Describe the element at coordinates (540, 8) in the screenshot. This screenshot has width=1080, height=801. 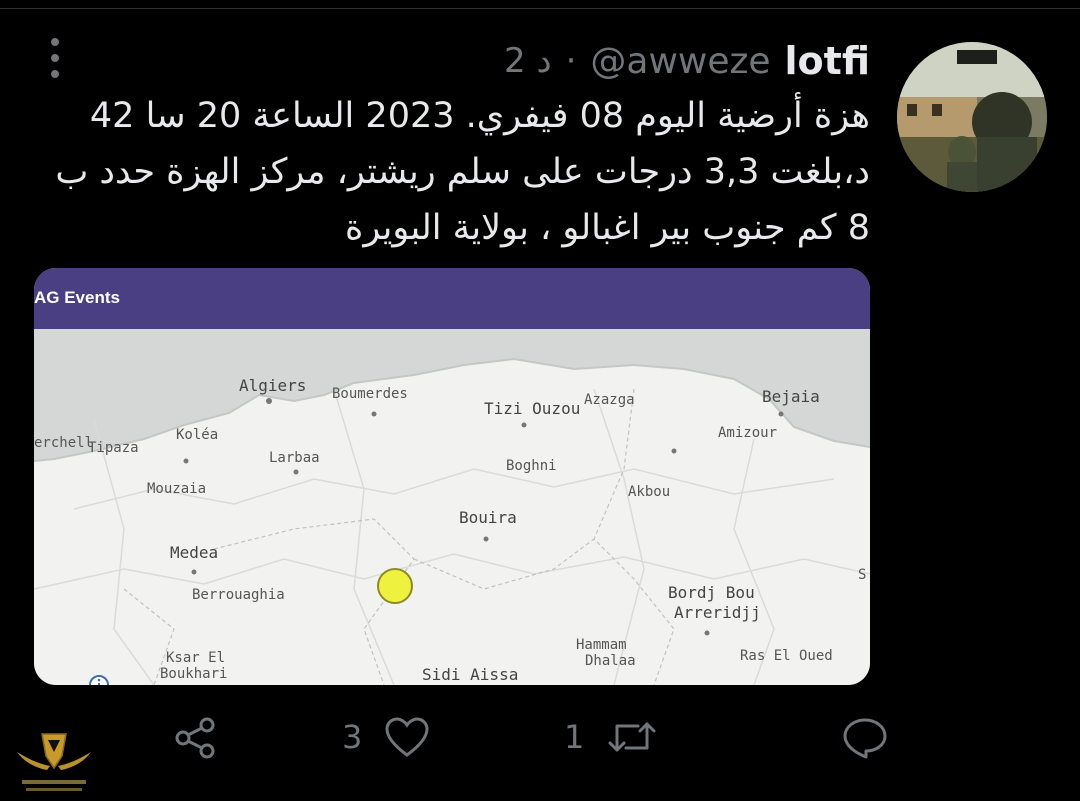
I see `top-divider` at that location.